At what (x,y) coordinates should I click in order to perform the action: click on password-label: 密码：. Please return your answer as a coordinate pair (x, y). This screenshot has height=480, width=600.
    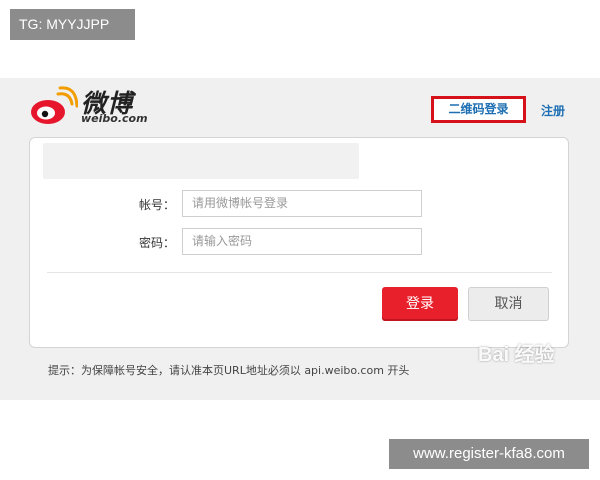
    Looking at the image, I should click on (157, 243).